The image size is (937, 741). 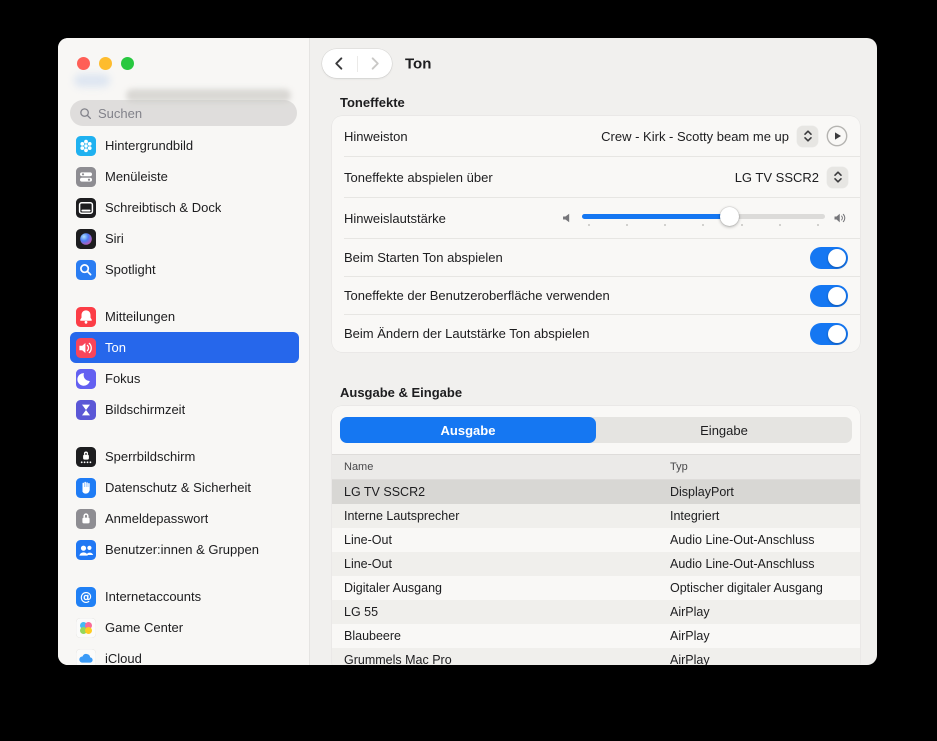 What do you see at coordinates (163, 207) in the screenshot?
I see `sidebar-item-label: Schreibtisch & Dock` at bounding box center [163, 207].